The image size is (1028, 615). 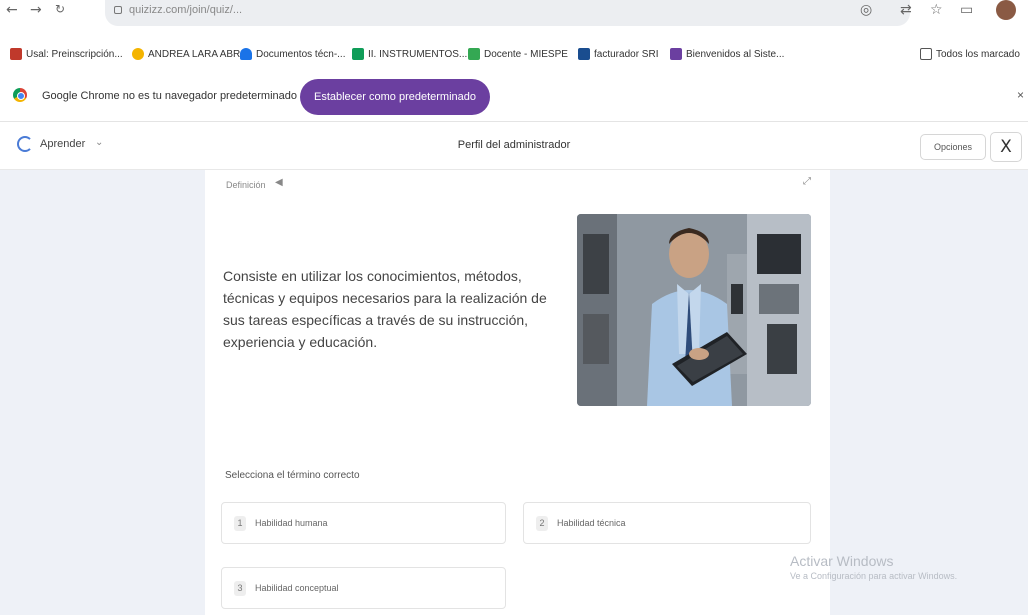 I want to click on all-bookmarks-label: Todos los marcado, so click(x=978, y=54).